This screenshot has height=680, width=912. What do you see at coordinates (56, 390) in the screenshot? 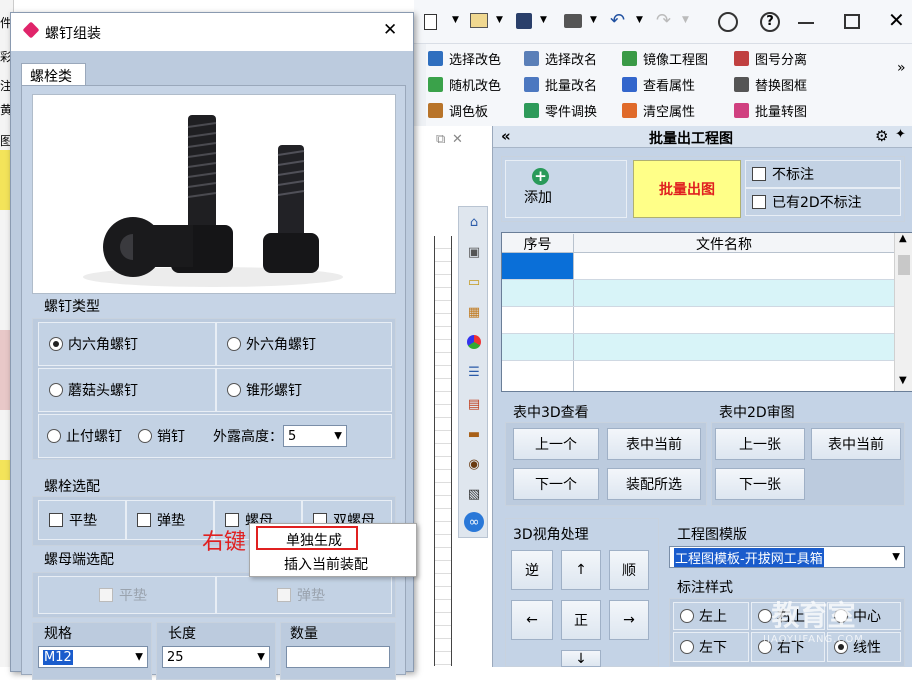
I see `radio-mushroom-head` at bounding box center [56, 390].